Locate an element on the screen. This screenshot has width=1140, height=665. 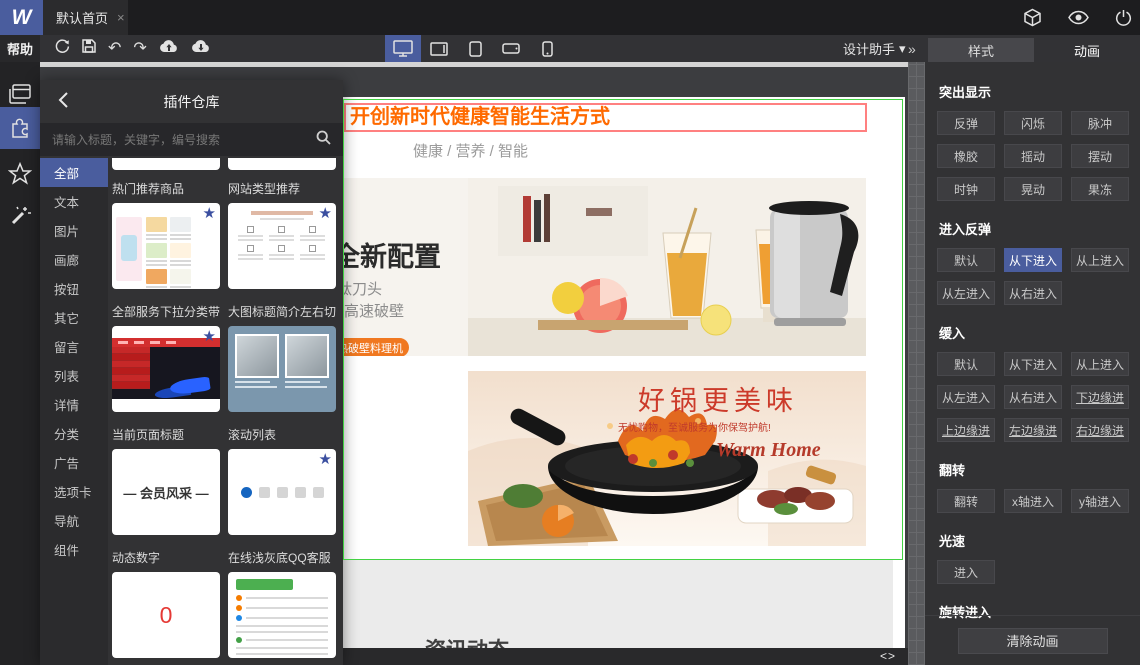
help-button: 帮助 is located at coordinates (20, 48).